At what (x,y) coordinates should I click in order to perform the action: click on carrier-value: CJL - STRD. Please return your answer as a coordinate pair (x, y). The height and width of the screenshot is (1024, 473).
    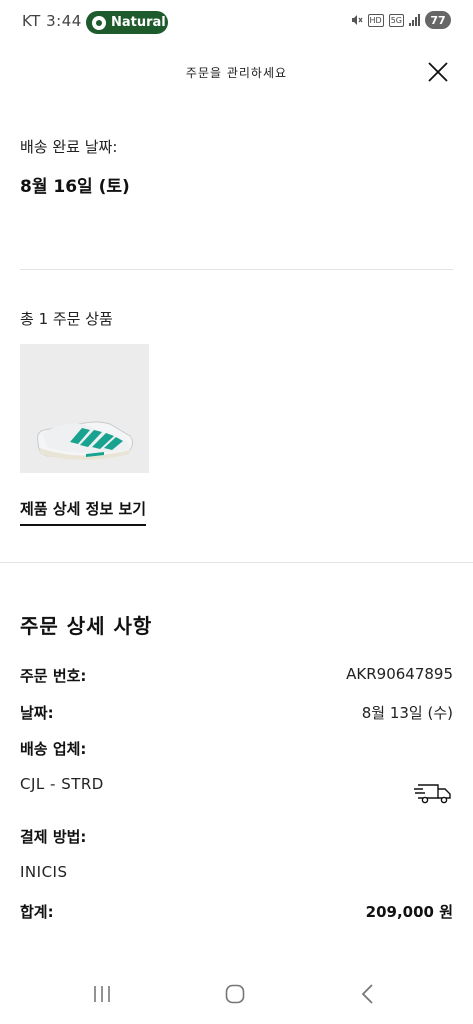
    Looking at the image, I should click on (62, 784).